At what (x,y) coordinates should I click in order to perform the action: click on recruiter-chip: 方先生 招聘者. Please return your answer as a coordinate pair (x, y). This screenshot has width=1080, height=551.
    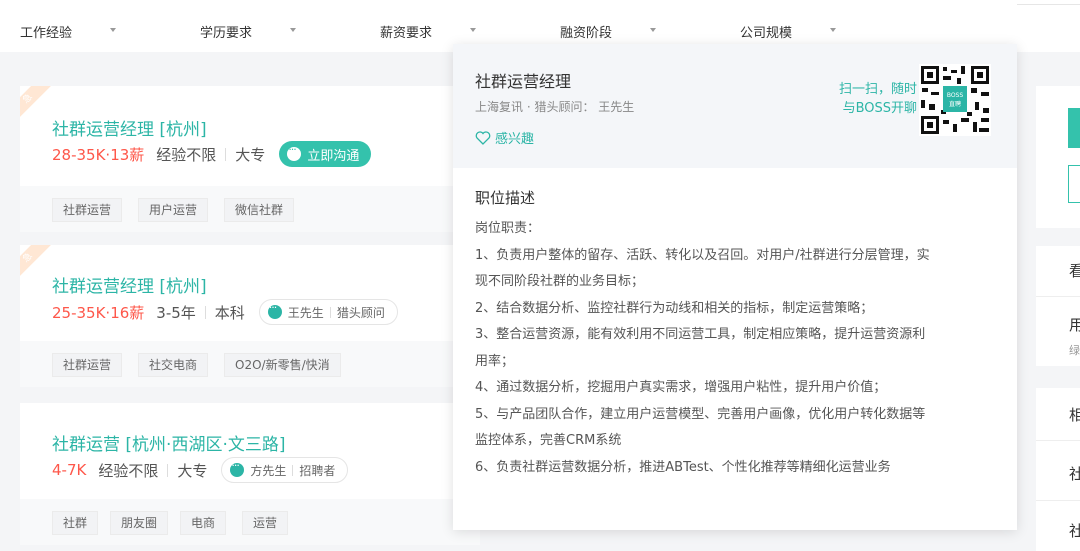
    Looking at the image, I should click on (285, 470).